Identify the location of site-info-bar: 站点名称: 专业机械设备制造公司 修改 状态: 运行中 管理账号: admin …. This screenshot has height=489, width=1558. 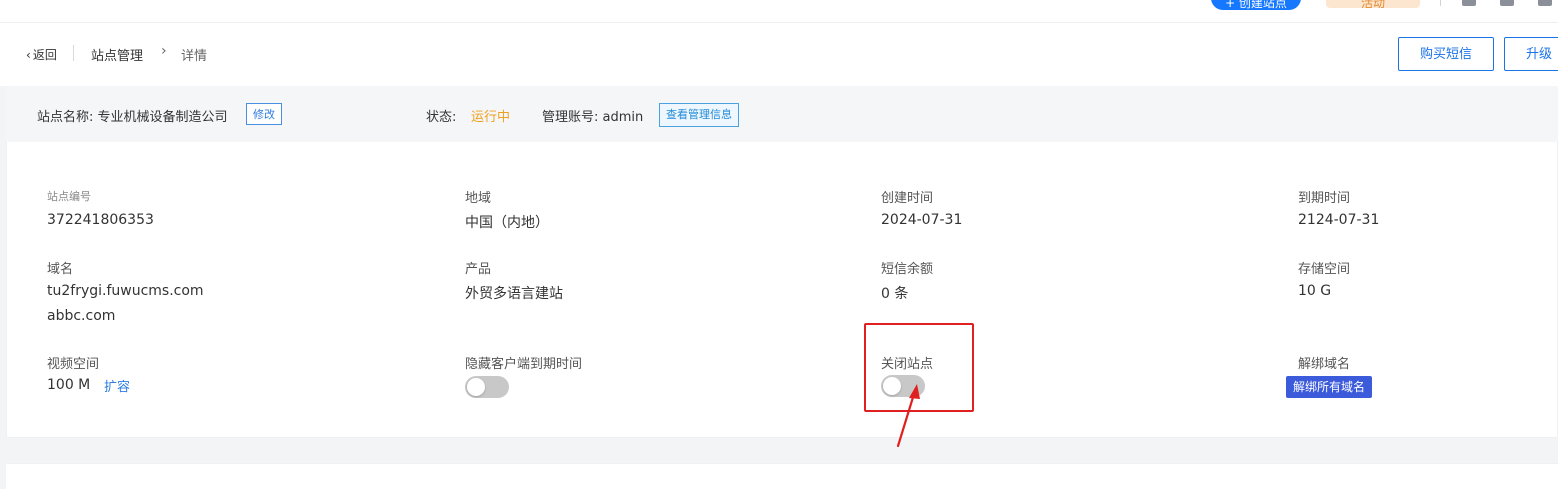
(782, 114).